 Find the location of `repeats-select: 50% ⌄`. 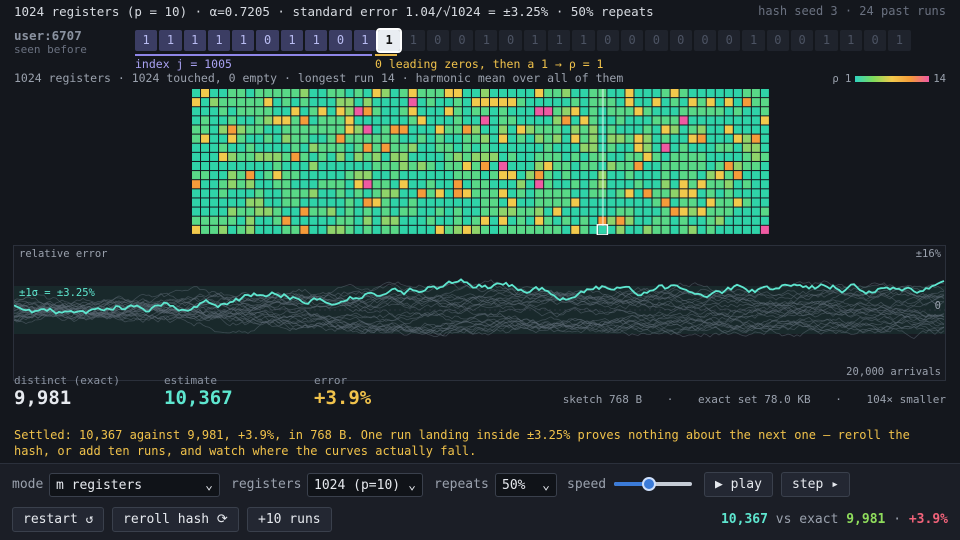

repeats-select: 50% ⌄ is located at coordinates (526, 485).